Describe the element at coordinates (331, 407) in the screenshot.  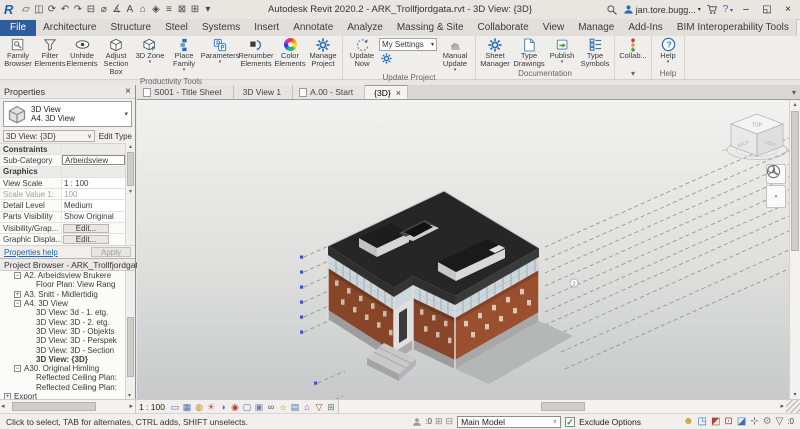
I see `worksharing-display-icon: ⊞` at that location.